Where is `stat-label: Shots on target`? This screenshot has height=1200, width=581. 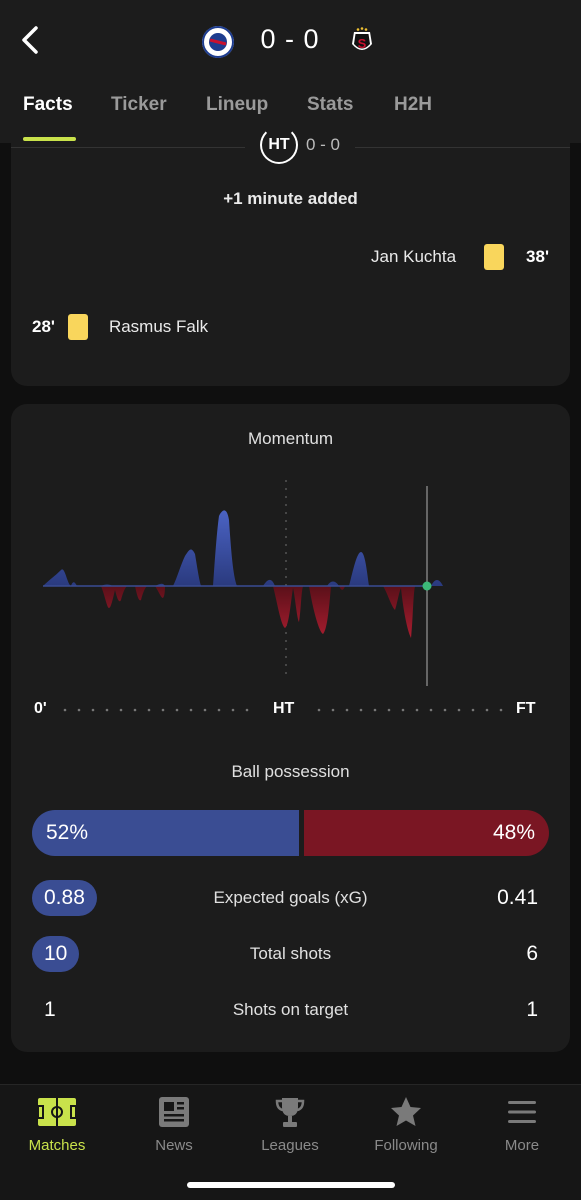
stat-label: Shots on target is located at coordinates (290, 1009).